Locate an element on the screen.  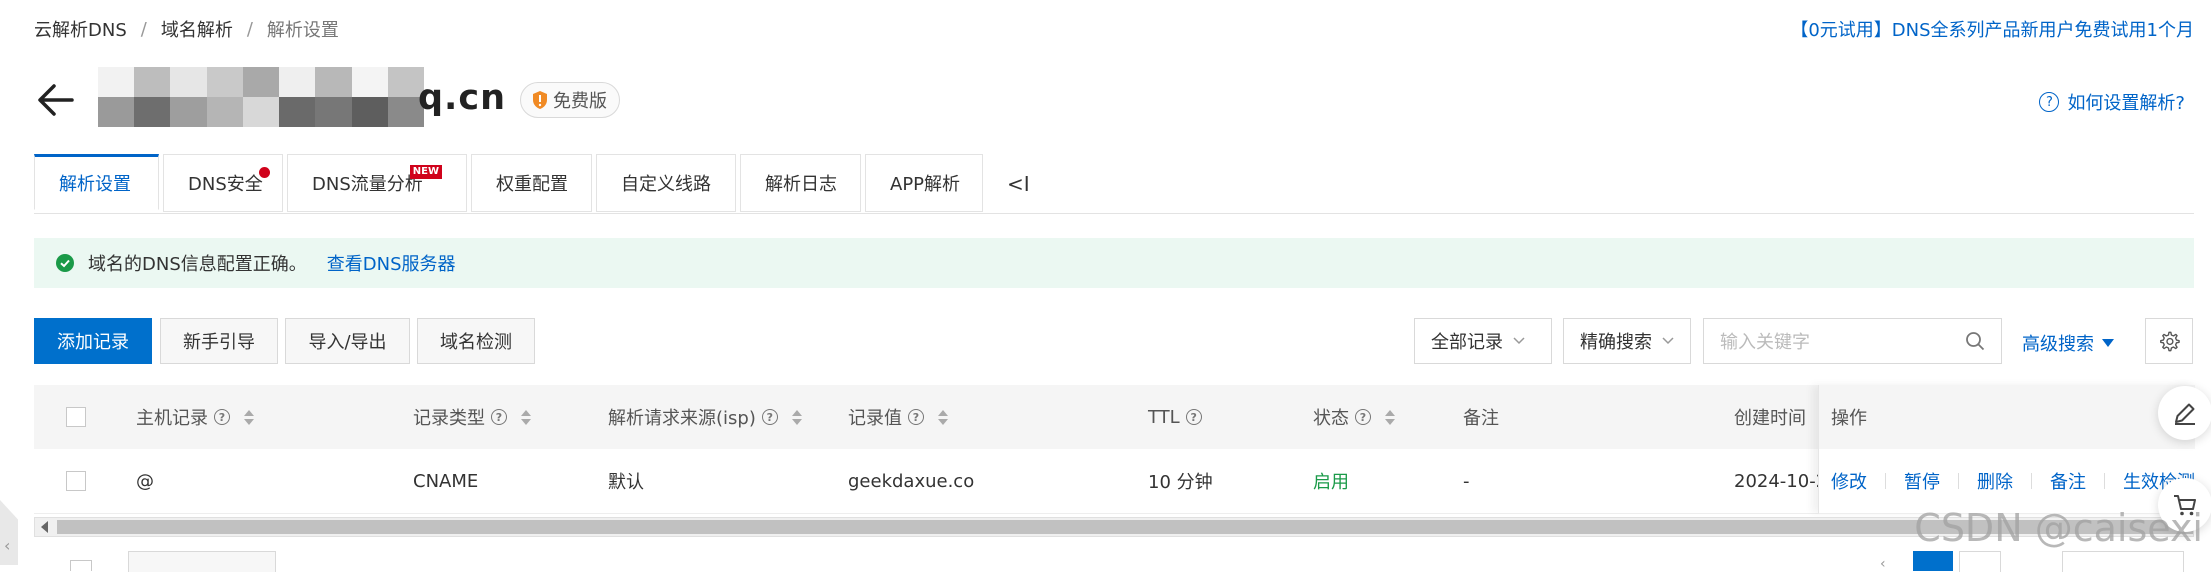
table-settings-button is located at coordinates (2169, 341).